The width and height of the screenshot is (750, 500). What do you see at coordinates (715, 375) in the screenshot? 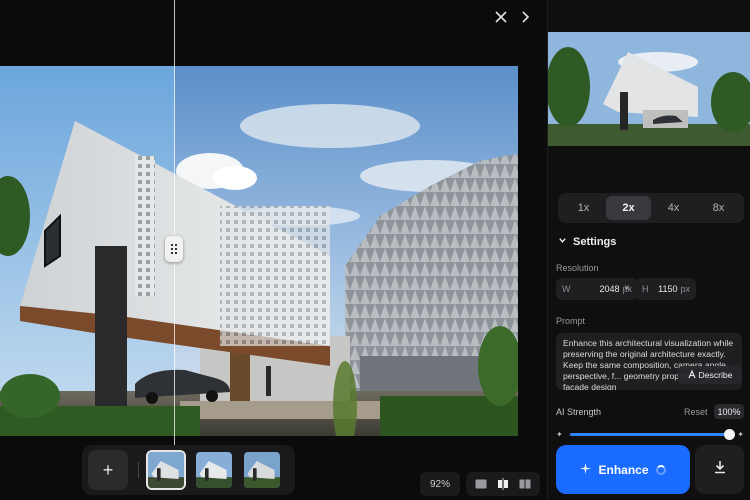
I see `describe-label: Describe` at bounding box center [715, 375].